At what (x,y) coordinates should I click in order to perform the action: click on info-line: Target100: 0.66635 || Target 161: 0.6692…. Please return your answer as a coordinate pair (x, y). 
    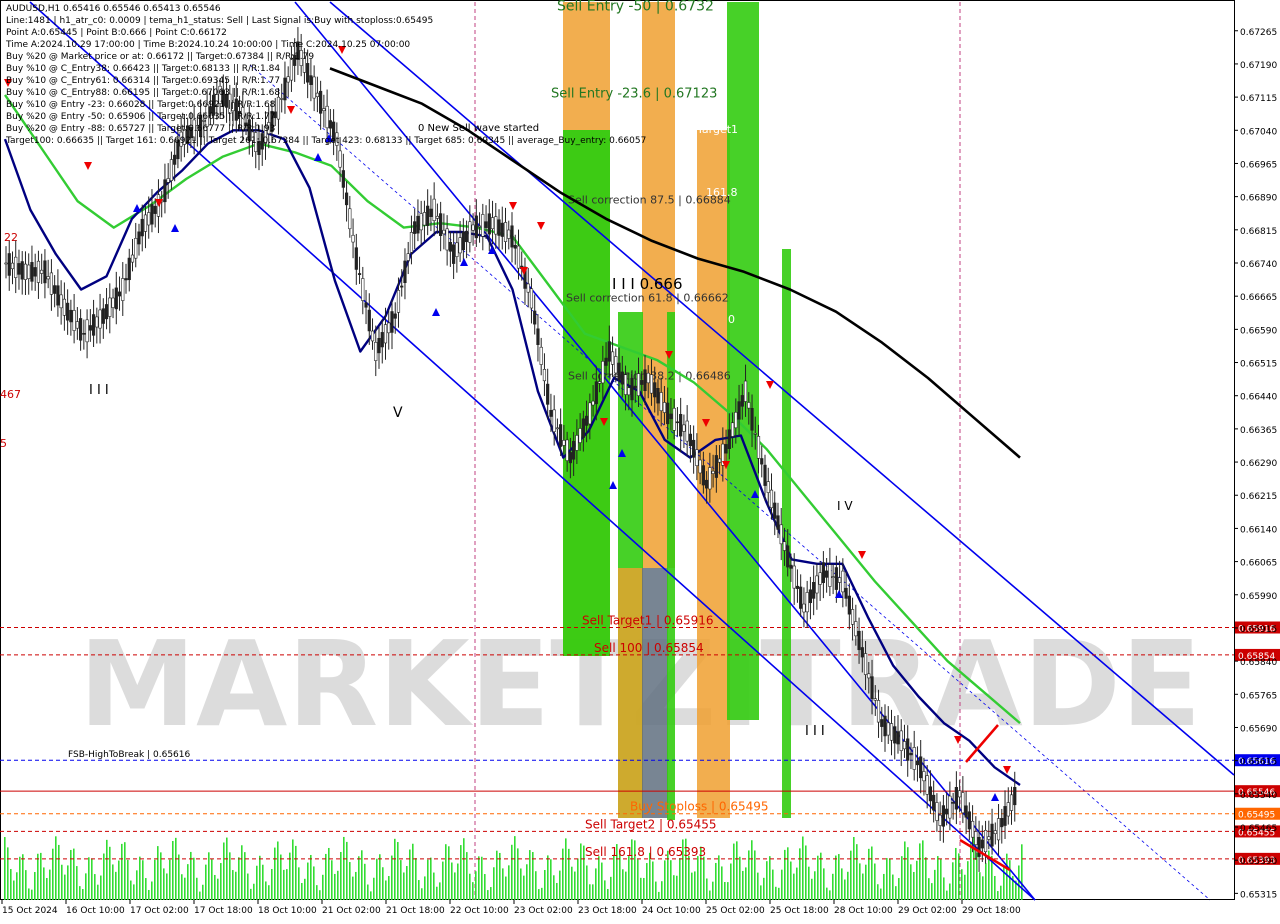
    Looking at the image, I should click on (326, 141).